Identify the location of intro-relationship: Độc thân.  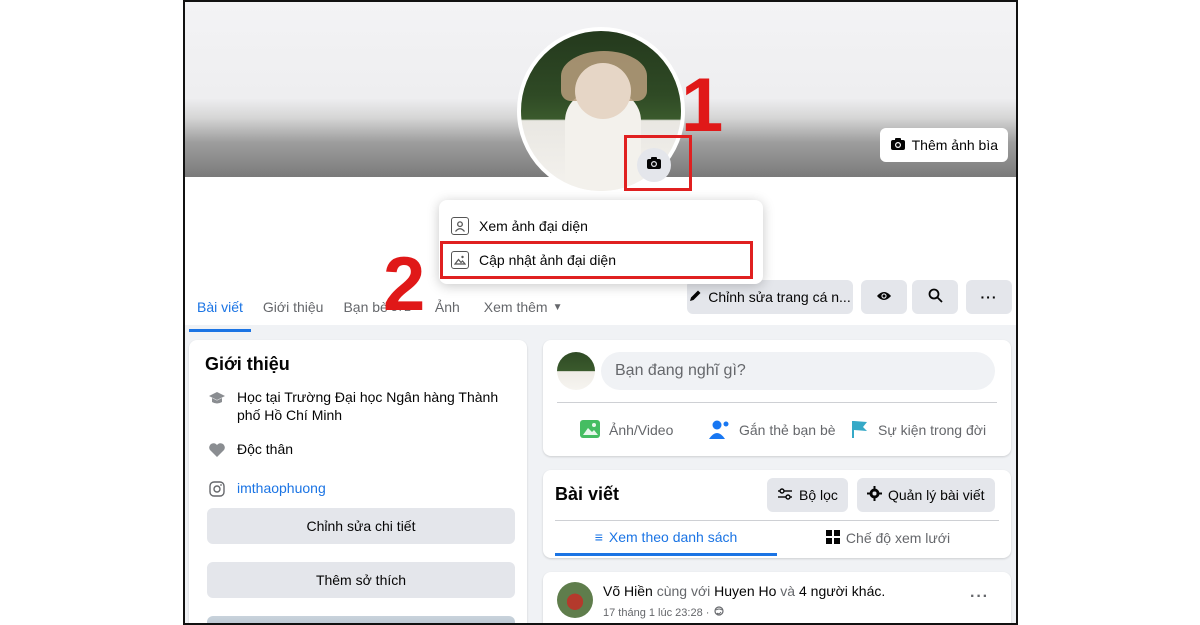
(250, 450).